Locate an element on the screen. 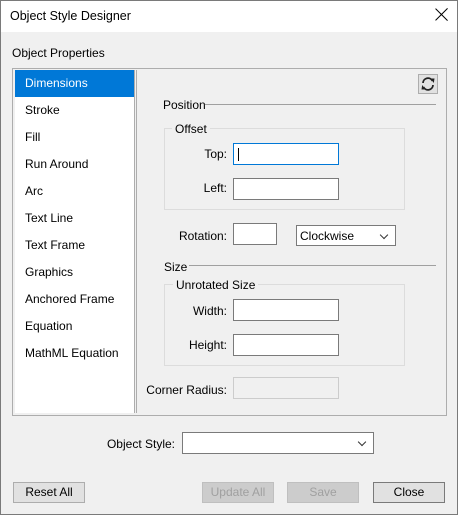  offset-group-label: Offset is located at coordinates (191, 129).